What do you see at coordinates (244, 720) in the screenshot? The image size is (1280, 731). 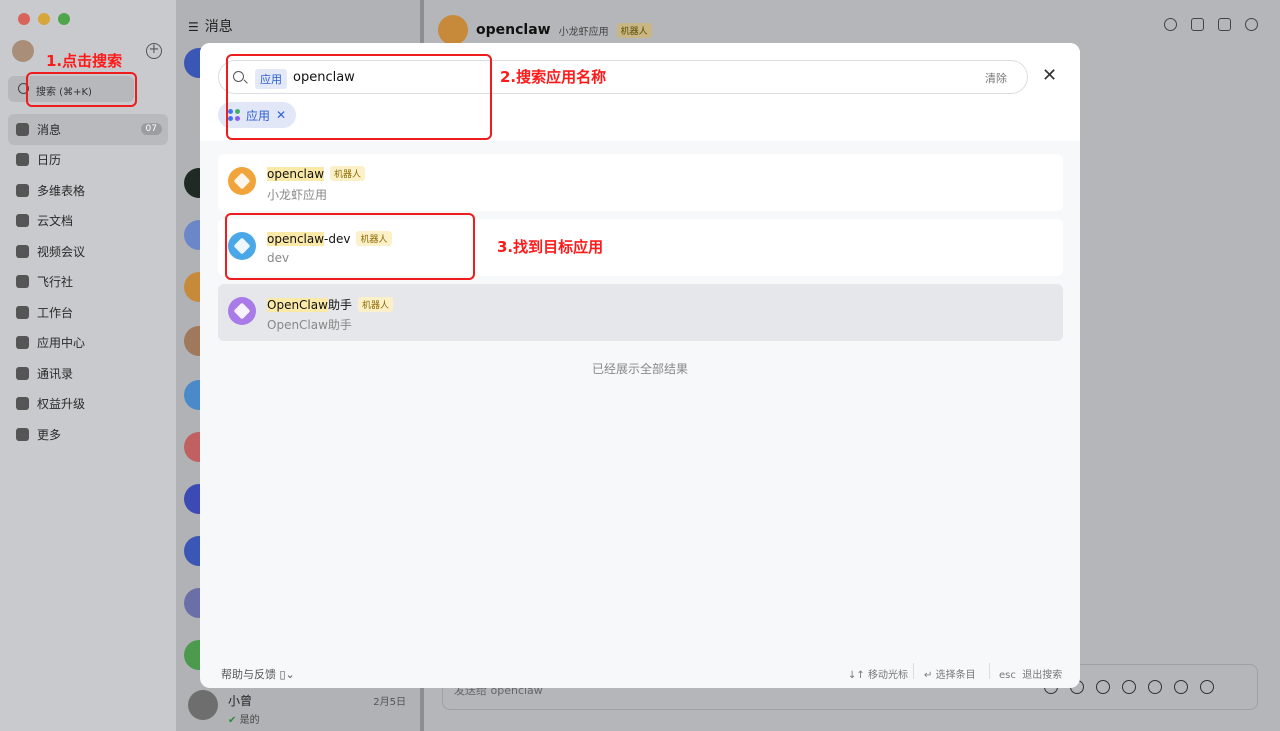 I see `message-preview: ✔ 是的` at bounding box center [244, 720].